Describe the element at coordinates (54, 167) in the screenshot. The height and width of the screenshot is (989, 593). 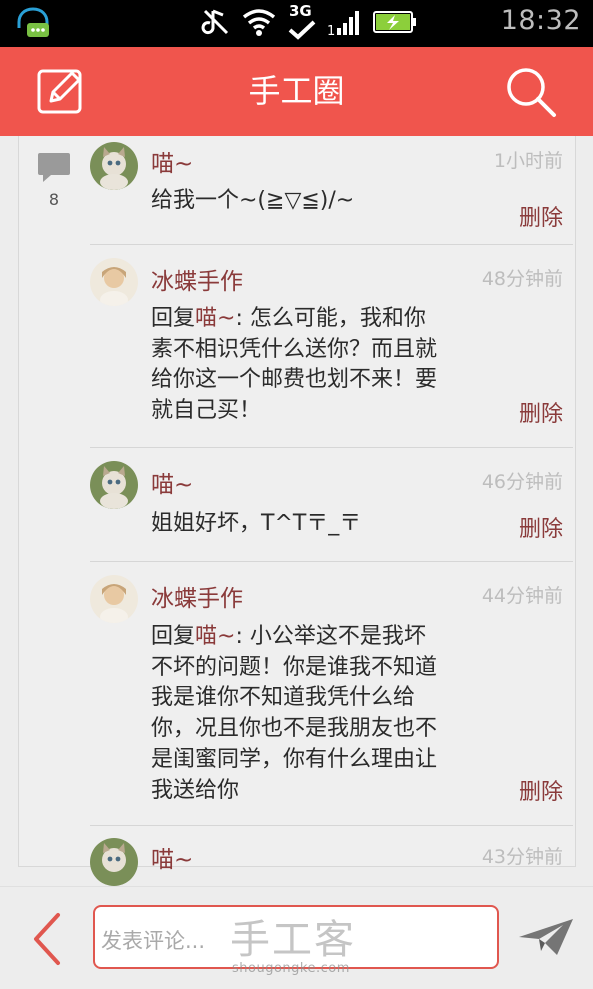
I see `comment-icon` at that location.